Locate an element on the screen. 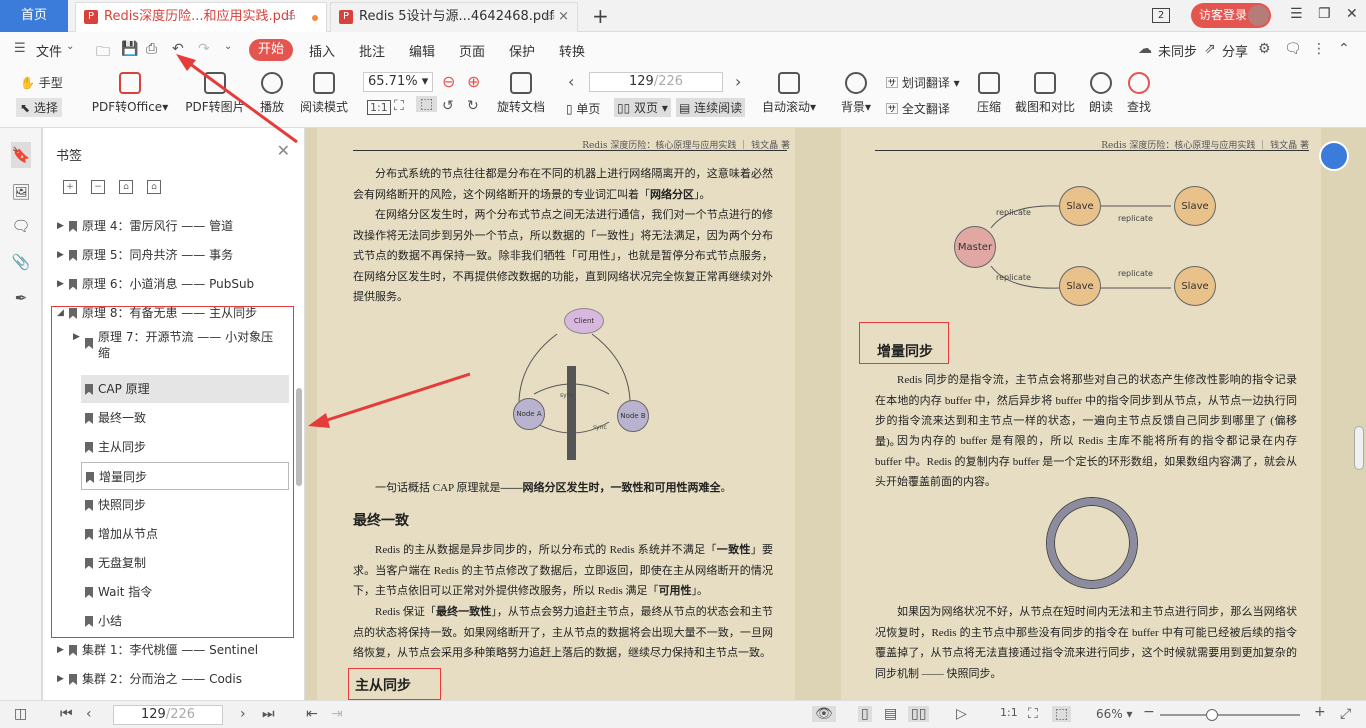 This screenshot has height=728, width=1366. auto-scroll-button: 自动滚动▾ is located at coordinates (789, 93).